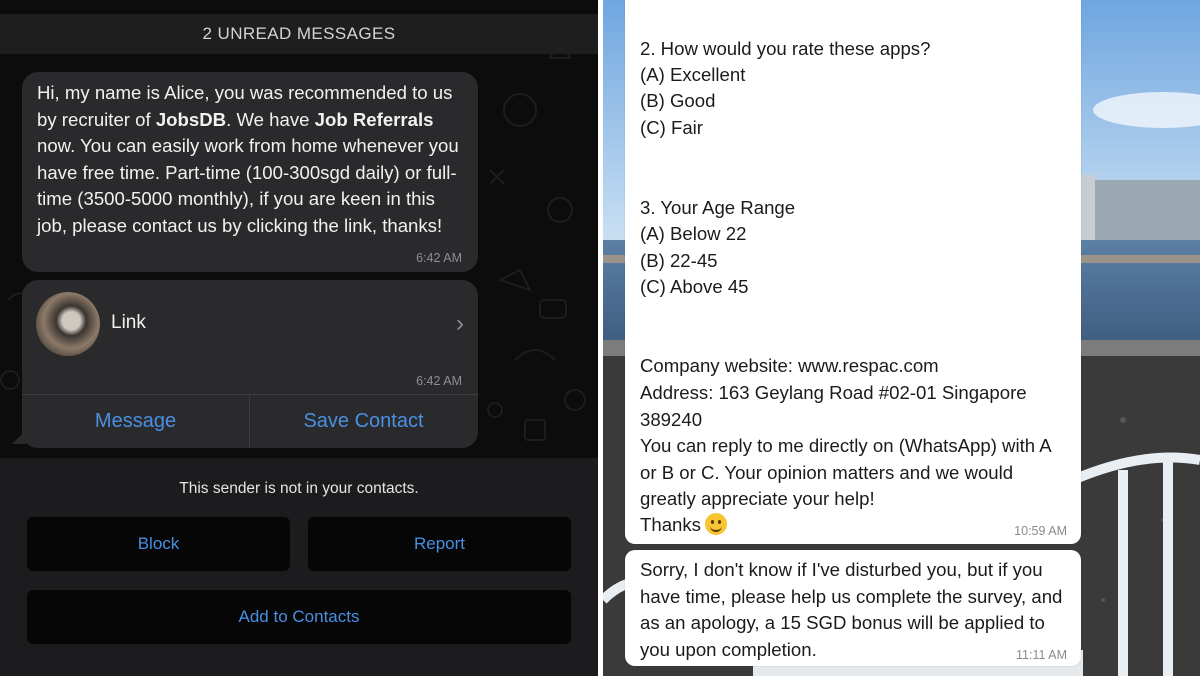 This screenshot has width=1200, height=676. Describe the element at coordinates (715, 524) in the screenshot. I see `smiley-emoji-icon` at that location.